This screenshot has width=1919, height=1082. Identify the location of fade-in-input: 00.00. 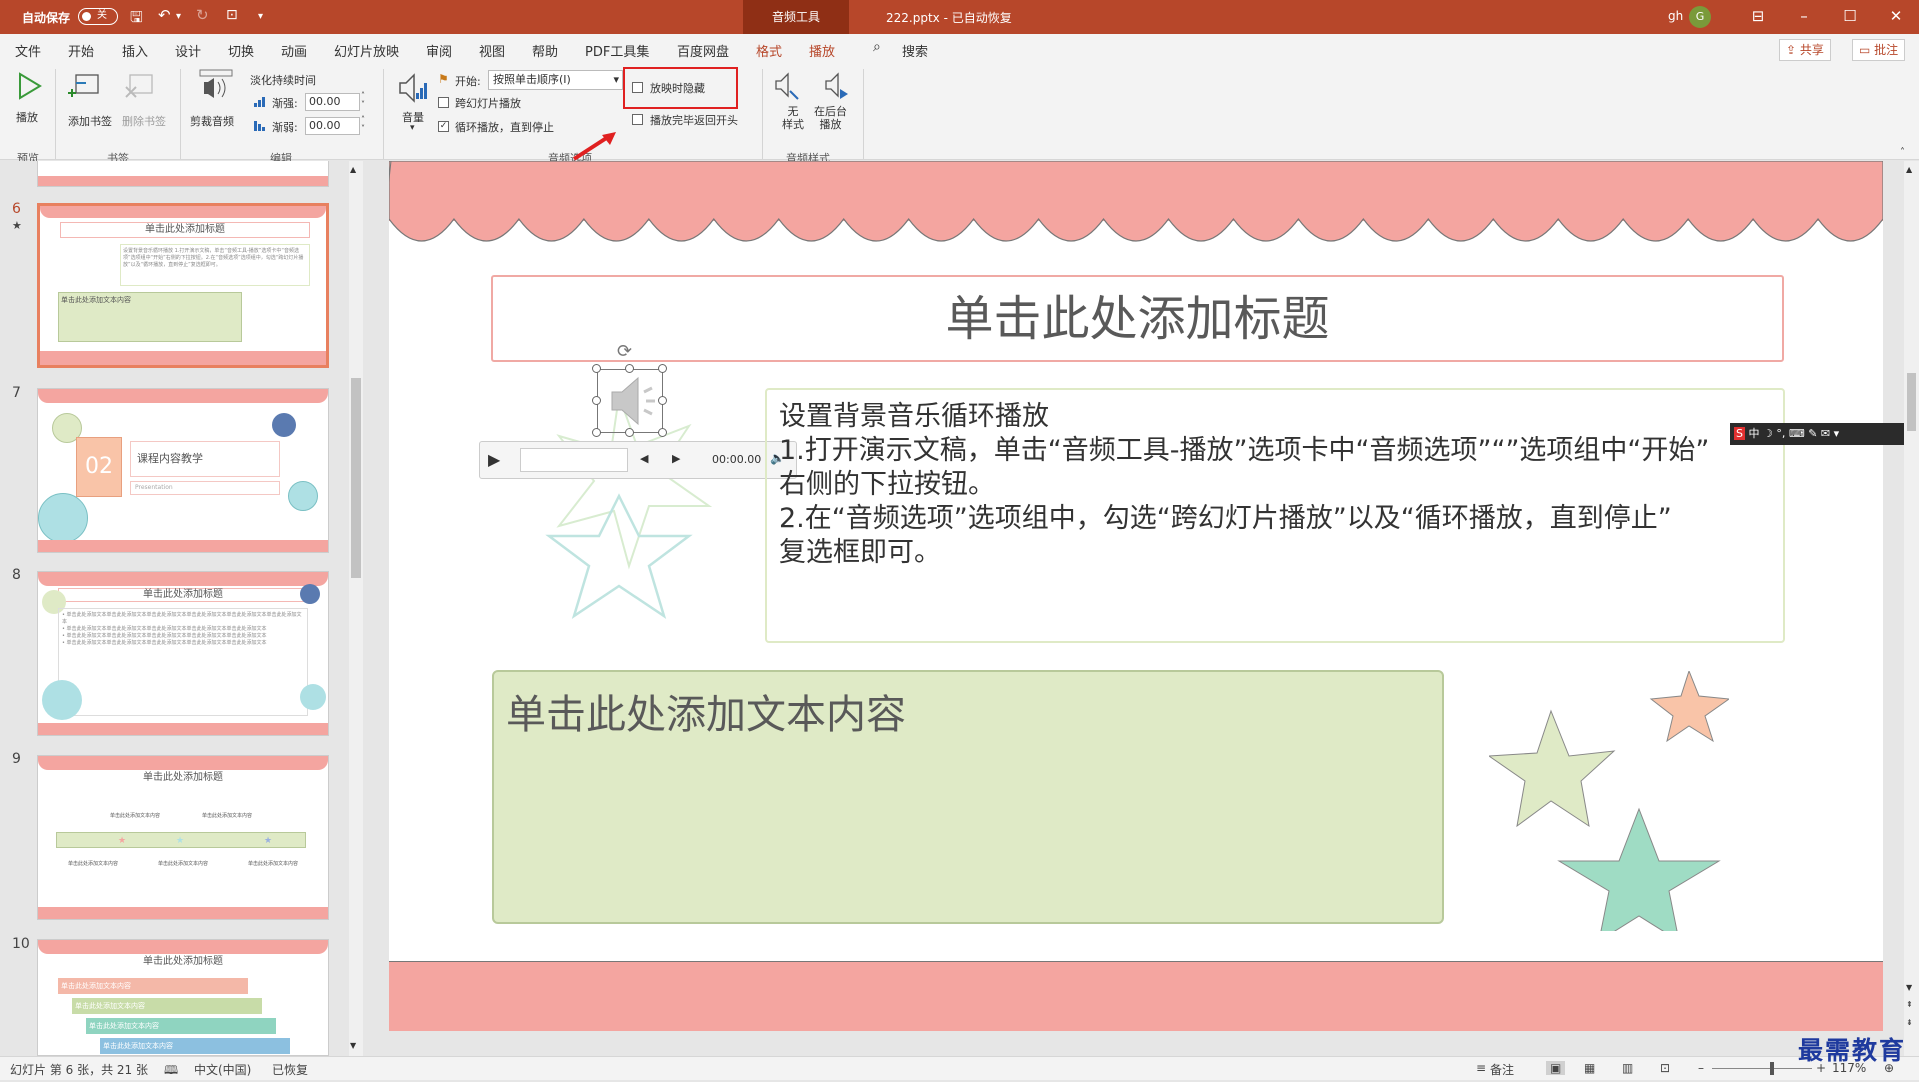
(332, 102).